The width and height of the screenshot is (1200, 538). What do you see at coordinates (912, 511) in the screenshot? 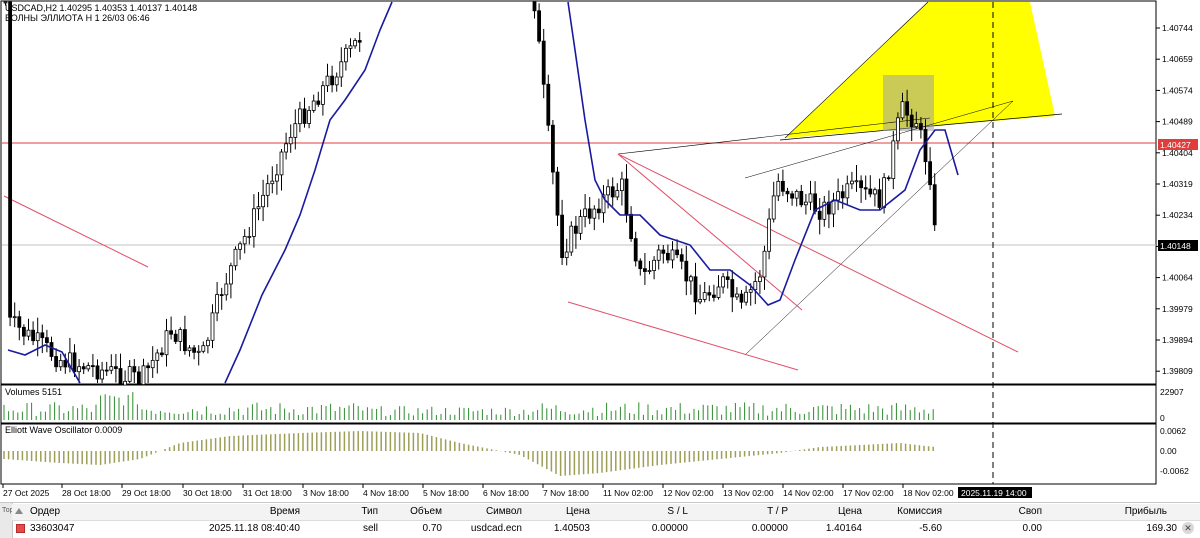
I see `col-commission-header: Комиссия` at bounding box center [912, 511].